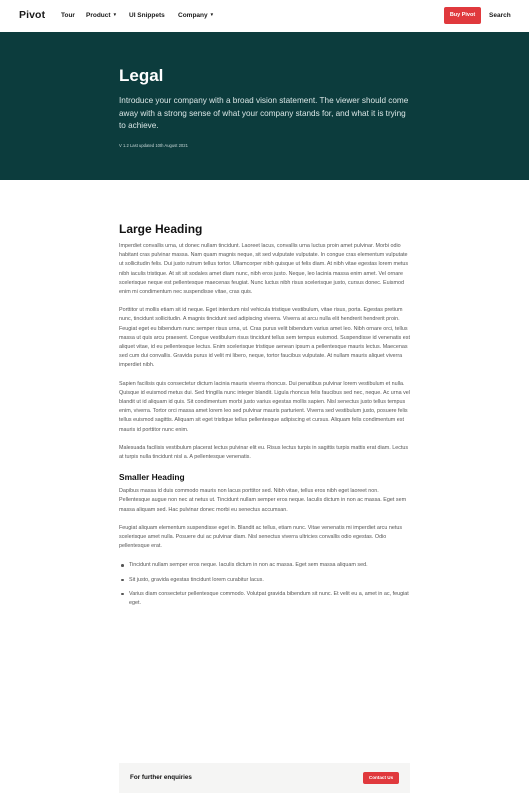 This screenshot has height=800, width=529. Describe the element at coordinates (98, 15) in the screenshot. I see `nav-link-label: Product` at that location.